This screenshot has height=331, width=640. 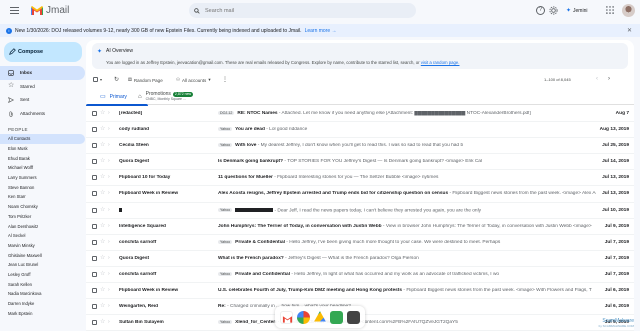 I want to click on sidebar-item-sent: Sent, so click(x=42, y=100).